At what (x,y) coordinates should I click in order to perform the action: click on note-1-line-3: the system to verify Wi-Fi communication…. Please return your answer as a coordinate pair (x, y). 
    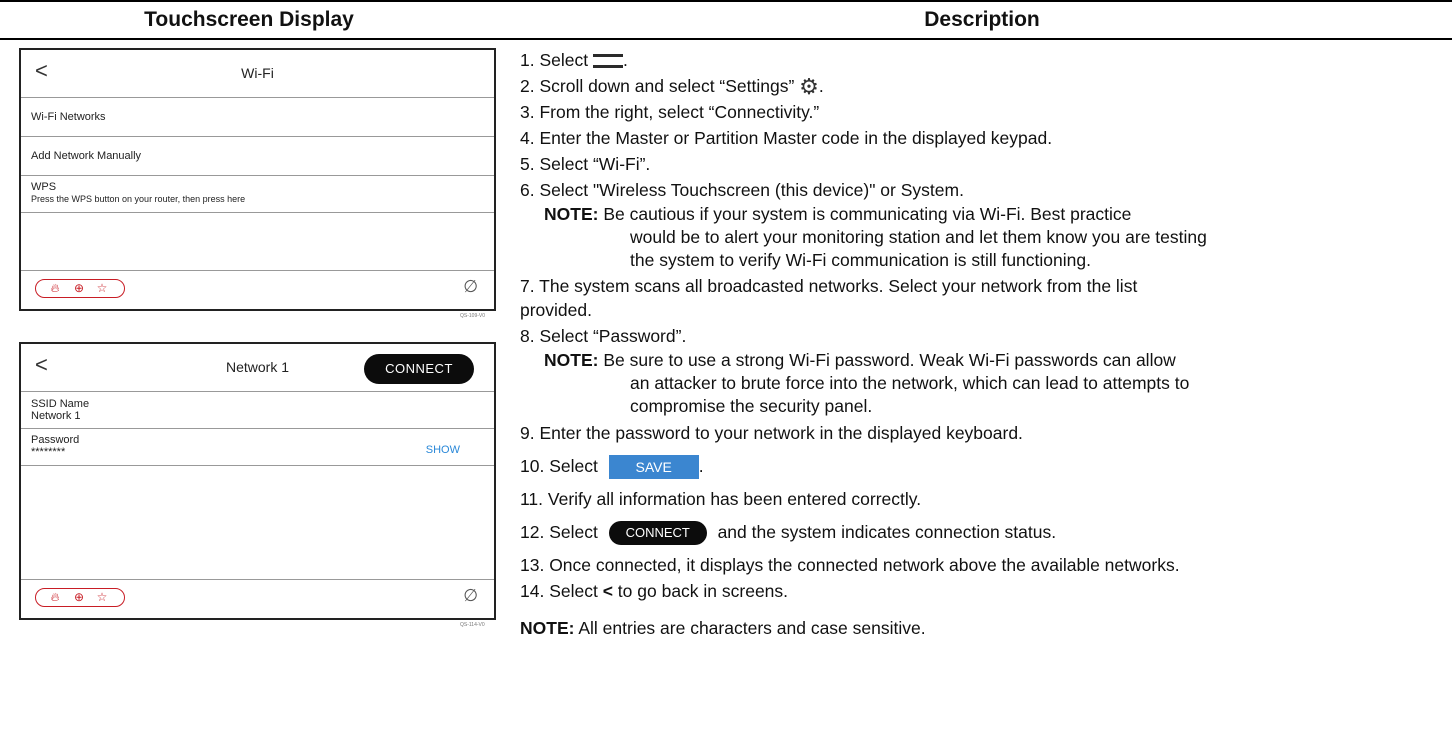
    Looking at the image, I should click on (860, 260).